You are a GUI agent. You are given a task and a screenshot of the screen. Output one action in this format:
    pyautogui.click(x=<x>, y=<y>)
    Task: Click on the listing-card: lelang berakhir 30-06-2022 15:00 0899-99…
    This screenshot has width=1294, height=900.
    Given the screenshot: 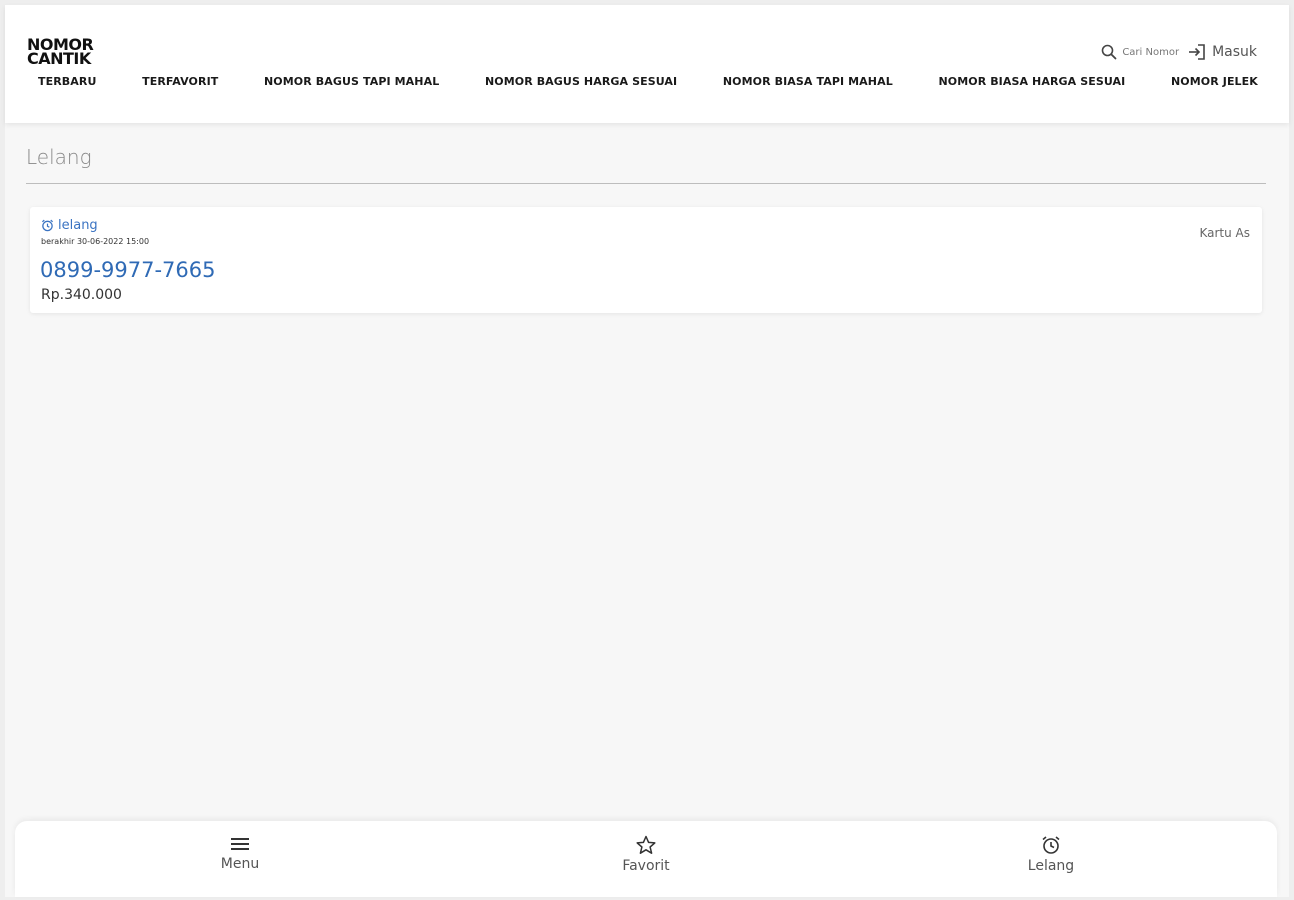 What is the action you would take?
    pyautogui.click(x=646, y=260)
    